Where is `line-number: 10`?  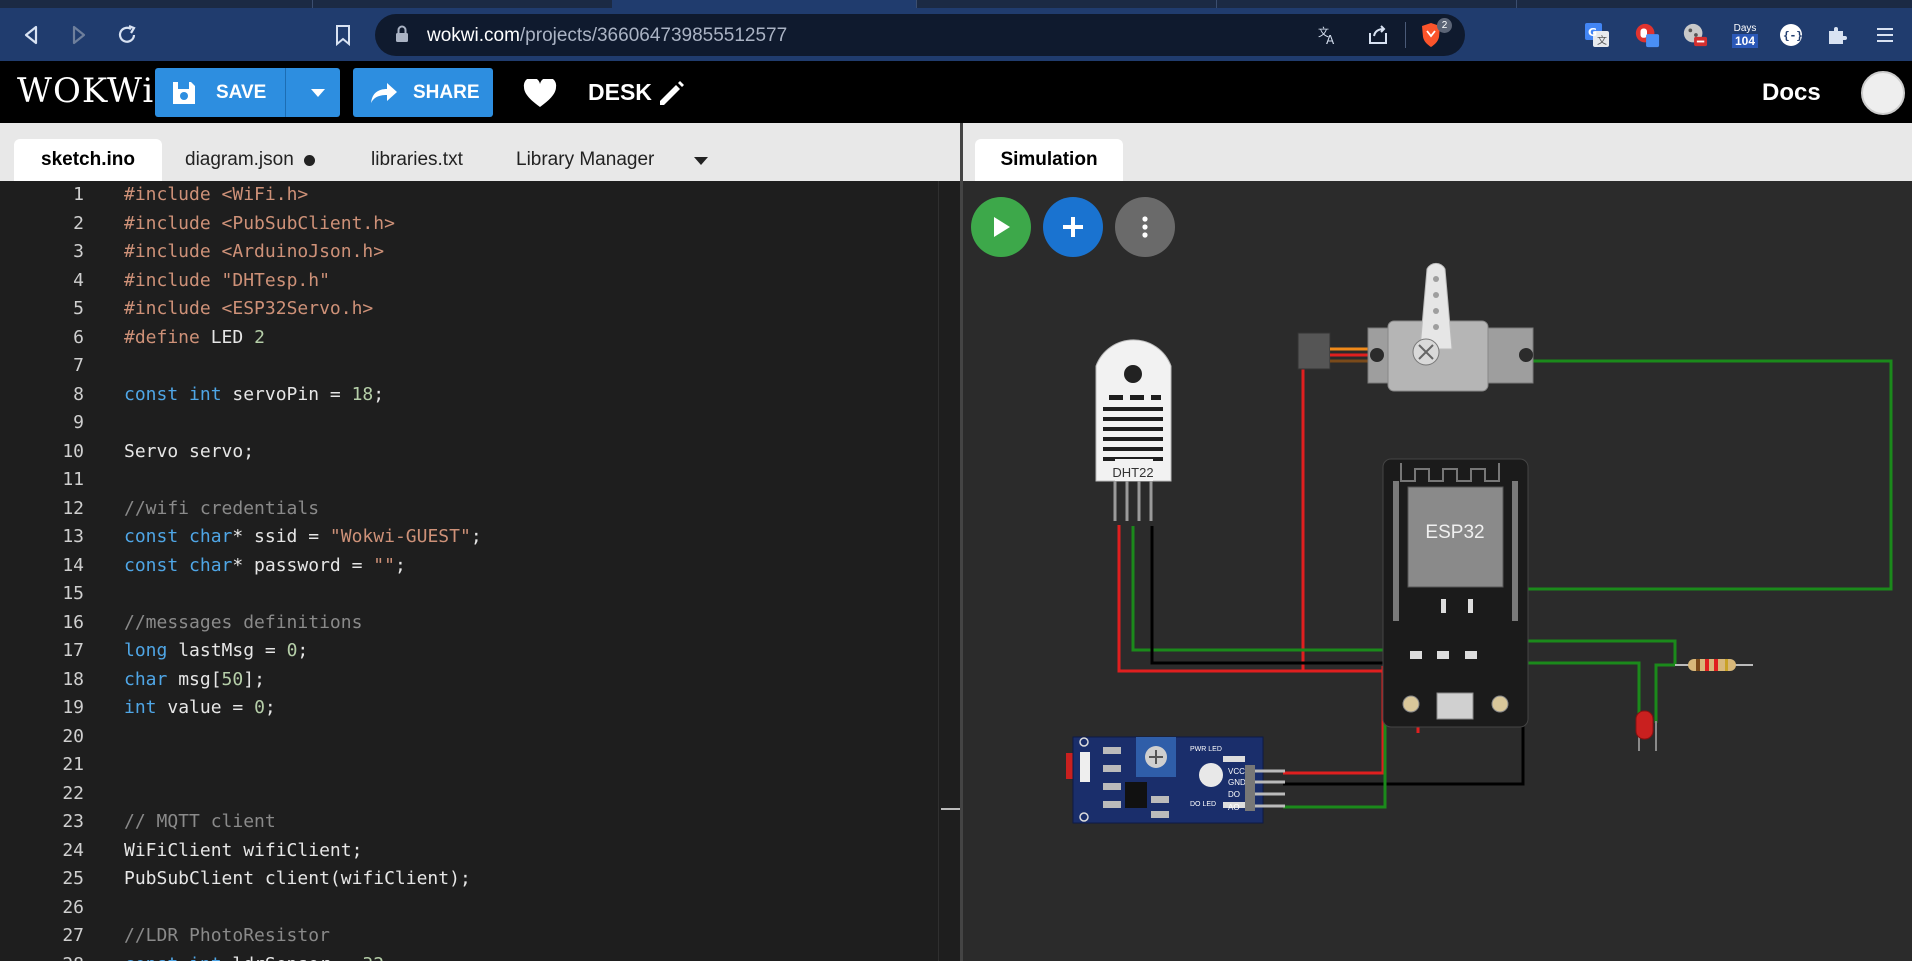
line-number: 10 is located at coordinates (73, 451).